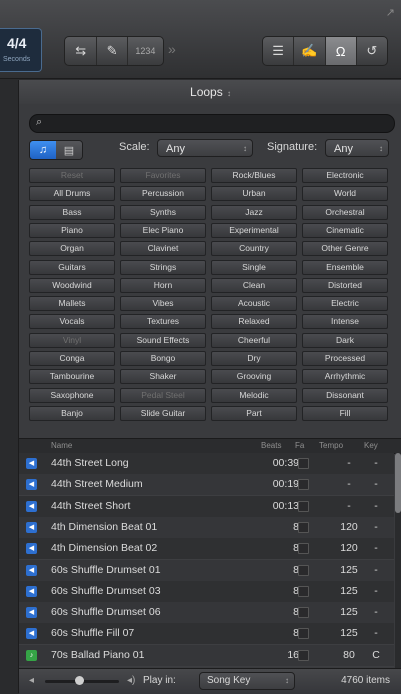 Image resolution: width=401 pixels, height=694 pixels. I want to click on keyword-button: Vocals, so click(72, 322).